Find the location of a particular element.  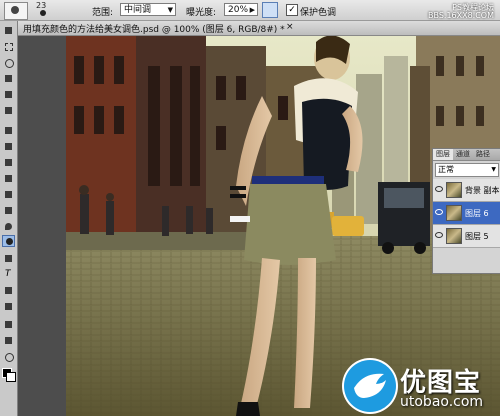

bird-logo-icon is located at coordinates (370, 386).